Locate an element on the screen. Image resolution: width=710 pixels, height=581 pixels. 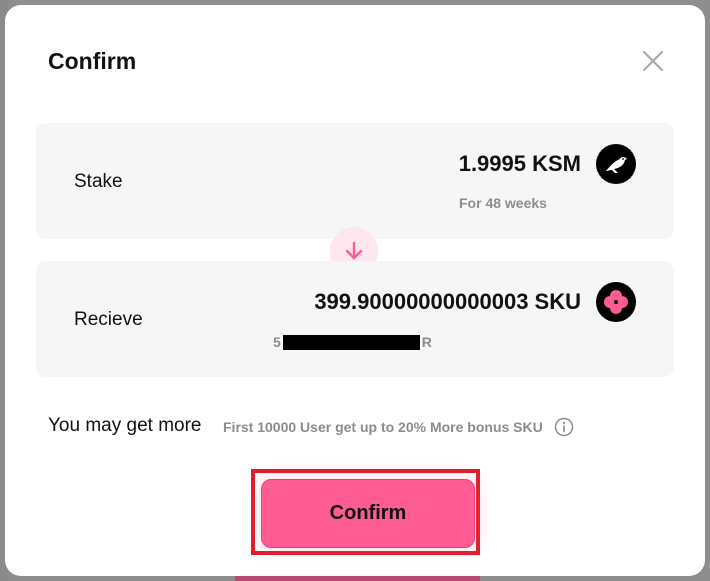
modal-title: Confirm is located at coordinates (92, 61).